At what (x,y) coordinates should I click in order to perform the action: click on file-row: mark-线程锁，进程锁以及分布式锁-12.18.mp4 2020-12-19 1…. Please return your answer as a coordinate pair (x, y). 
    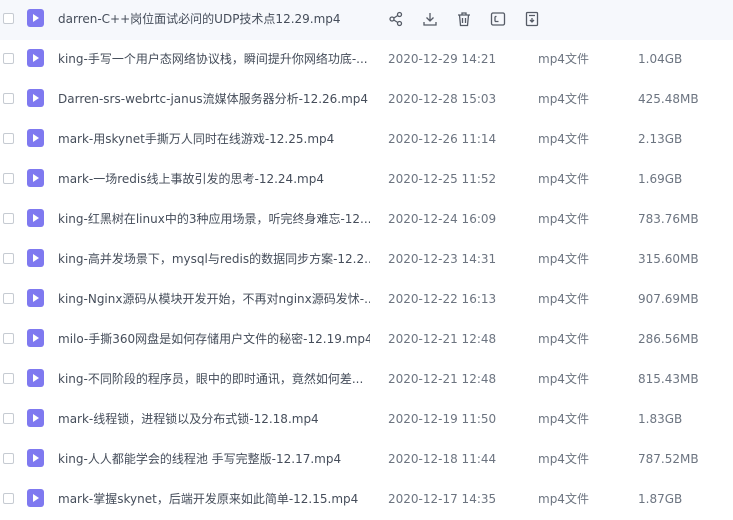
    Looking at the image, I should click on (366, 420).